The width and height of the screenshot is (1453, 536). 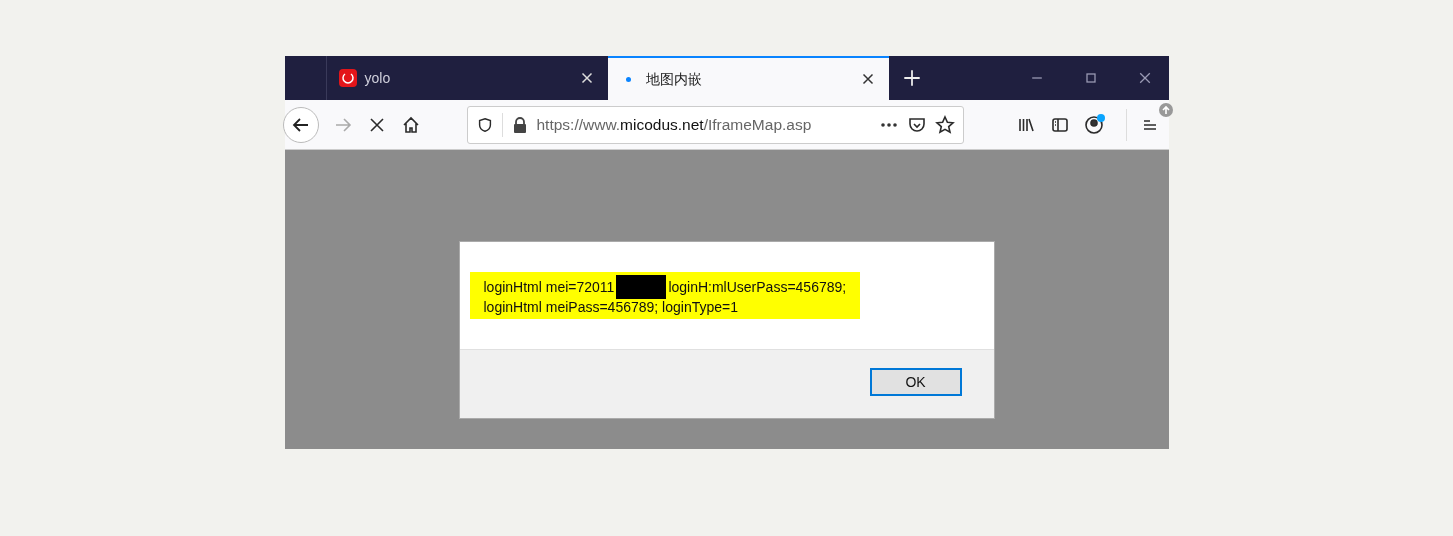 What do you see at coordinates (748, 78) in the screenshot?
I see `browser-tab: 地图内嵌` at bounding box center [748, 78].